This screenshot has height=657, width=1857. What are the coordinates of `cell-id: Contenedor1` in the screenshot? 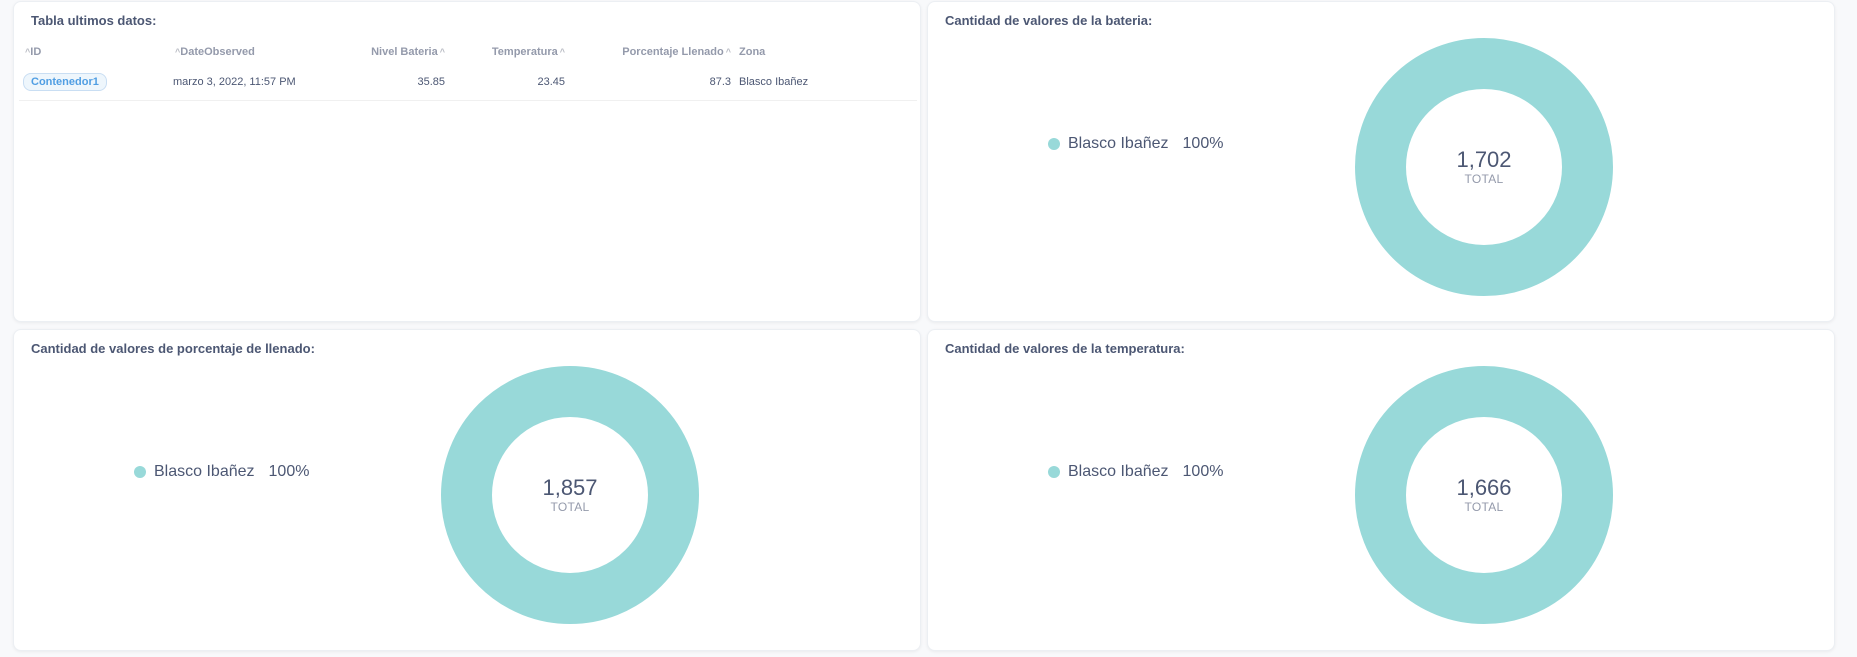 It's located at (94, 82).